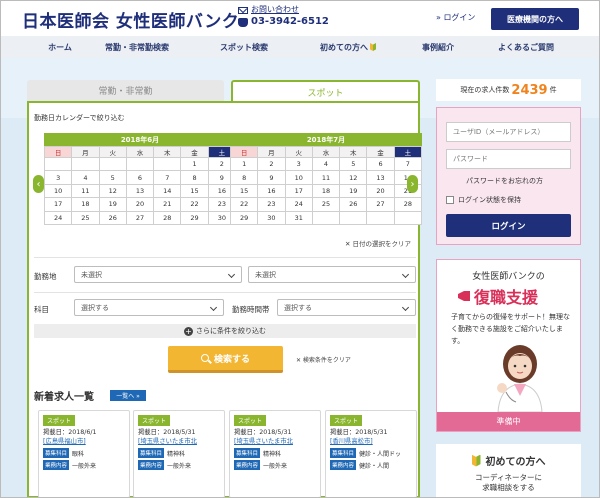  Describe the element at coordinates (332, 274) in the screenshot. I see `workplace-select-2: 未選択` at that location.